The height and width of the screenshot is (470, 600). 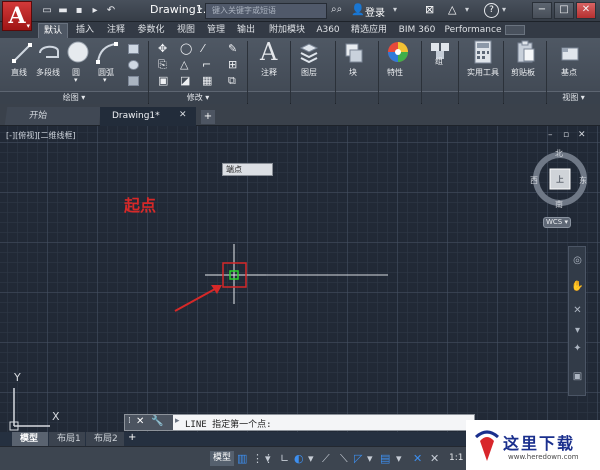 I want to click on layers-label: 图层, so click(x=309, y=72).